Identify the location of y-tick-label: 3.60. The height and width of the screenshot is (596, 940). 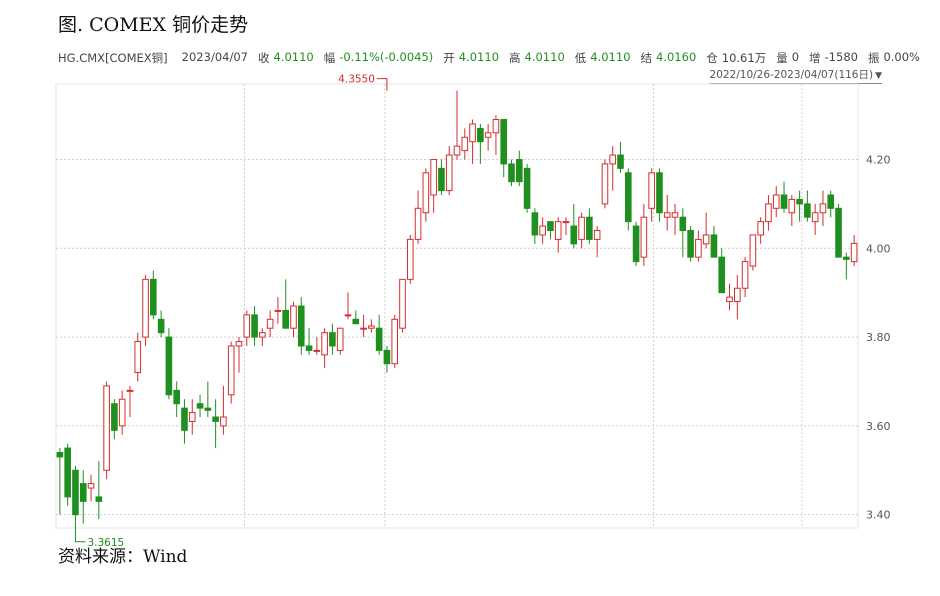
(878, 426).